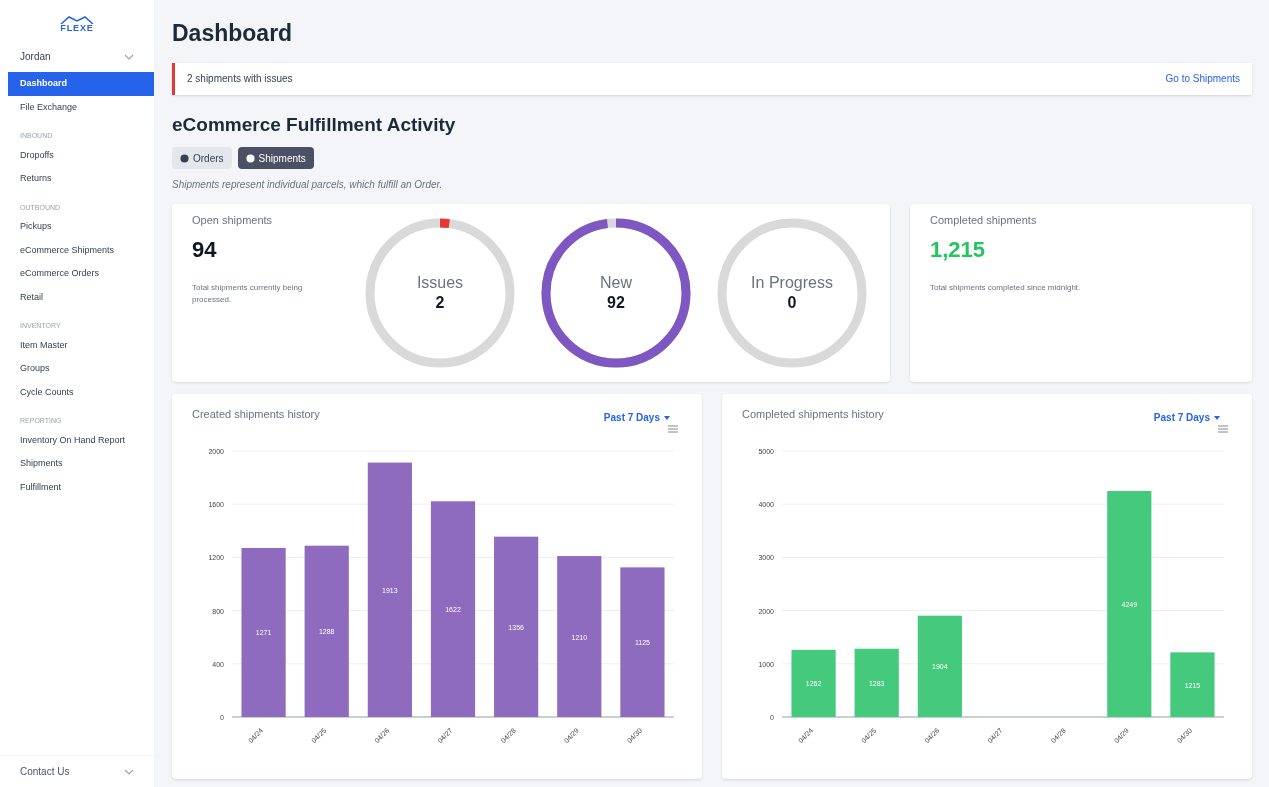  I want to click on sidebar-item: eCommerce Shipments, so click(81, 250).